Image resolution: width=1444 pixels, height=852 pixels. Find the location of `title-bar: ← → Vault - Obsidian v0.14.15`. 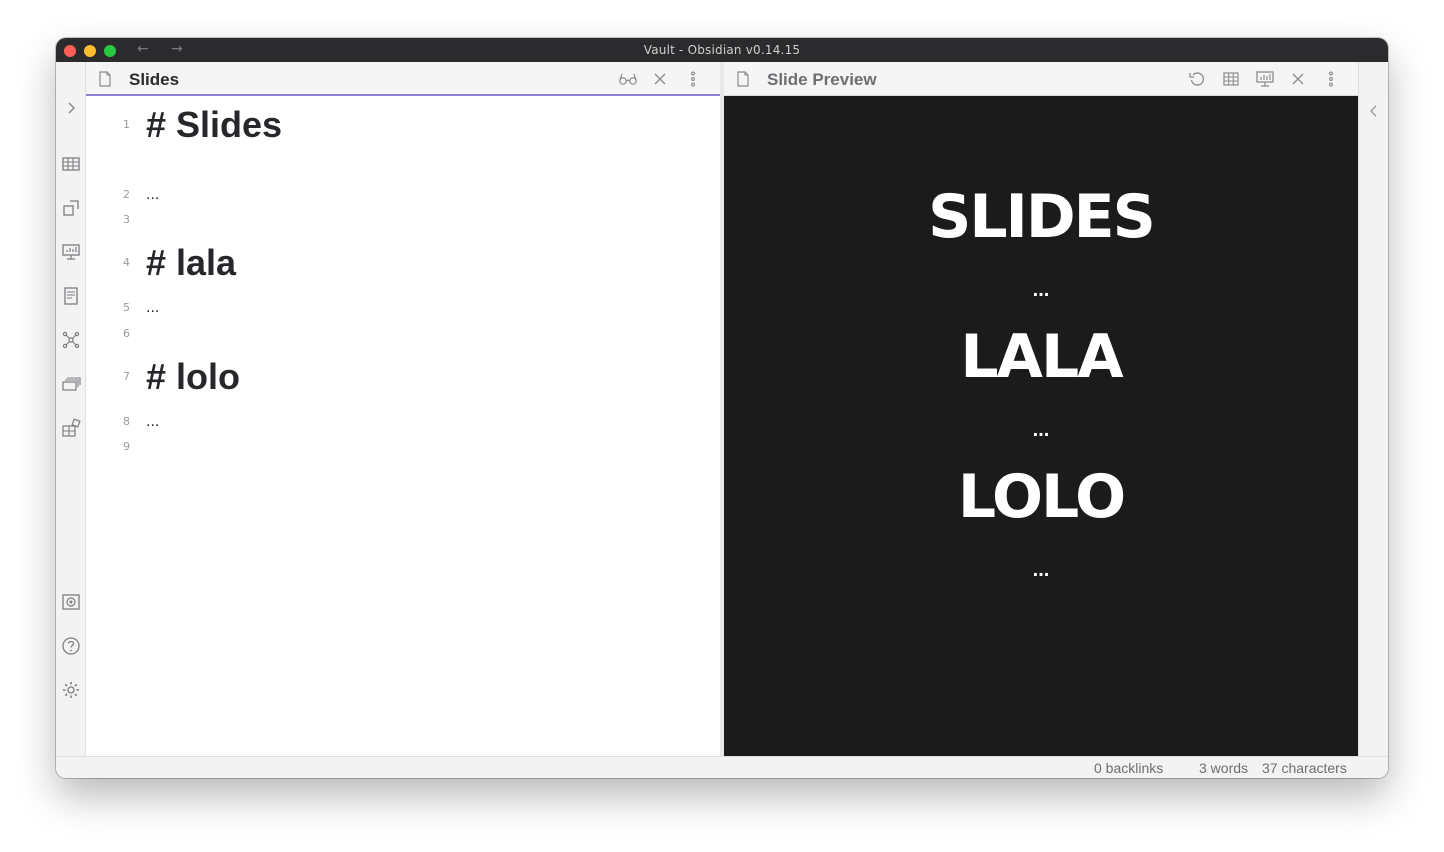

title-bar: ← → Vault - Obsidian v0.14.15 is located at coordinates (722, 50).